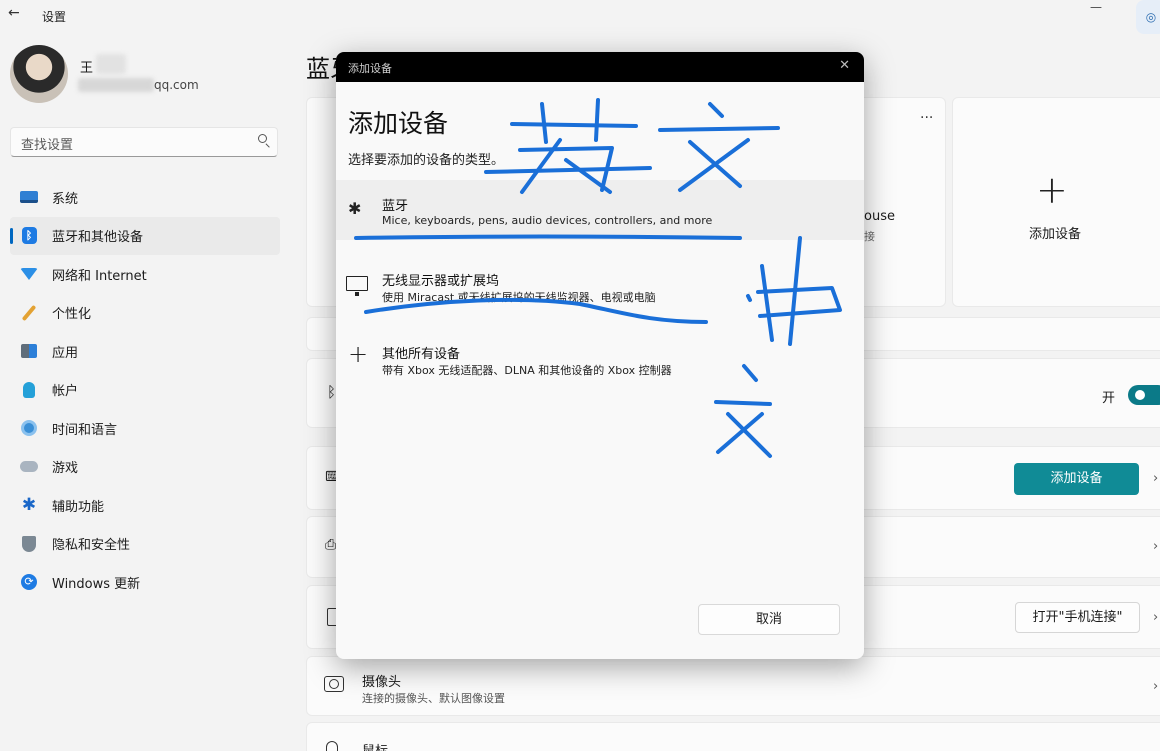 The width and height of the screenshot is (1160, 751). What do you see at coordinates (29, 274) in the screenshot?
I see `network-icon` at bounding box center [29, 274].